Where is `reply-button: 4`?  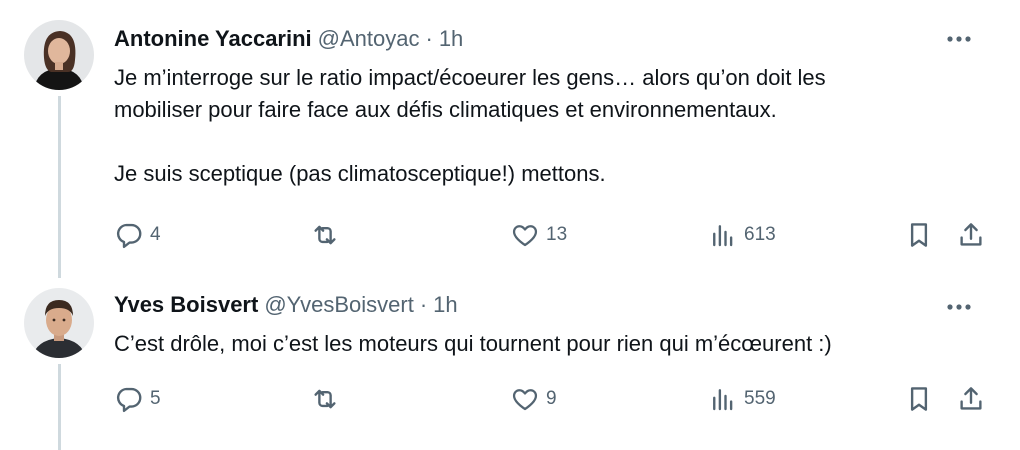 reply-button: 4 is located at coordinates (137, 235).